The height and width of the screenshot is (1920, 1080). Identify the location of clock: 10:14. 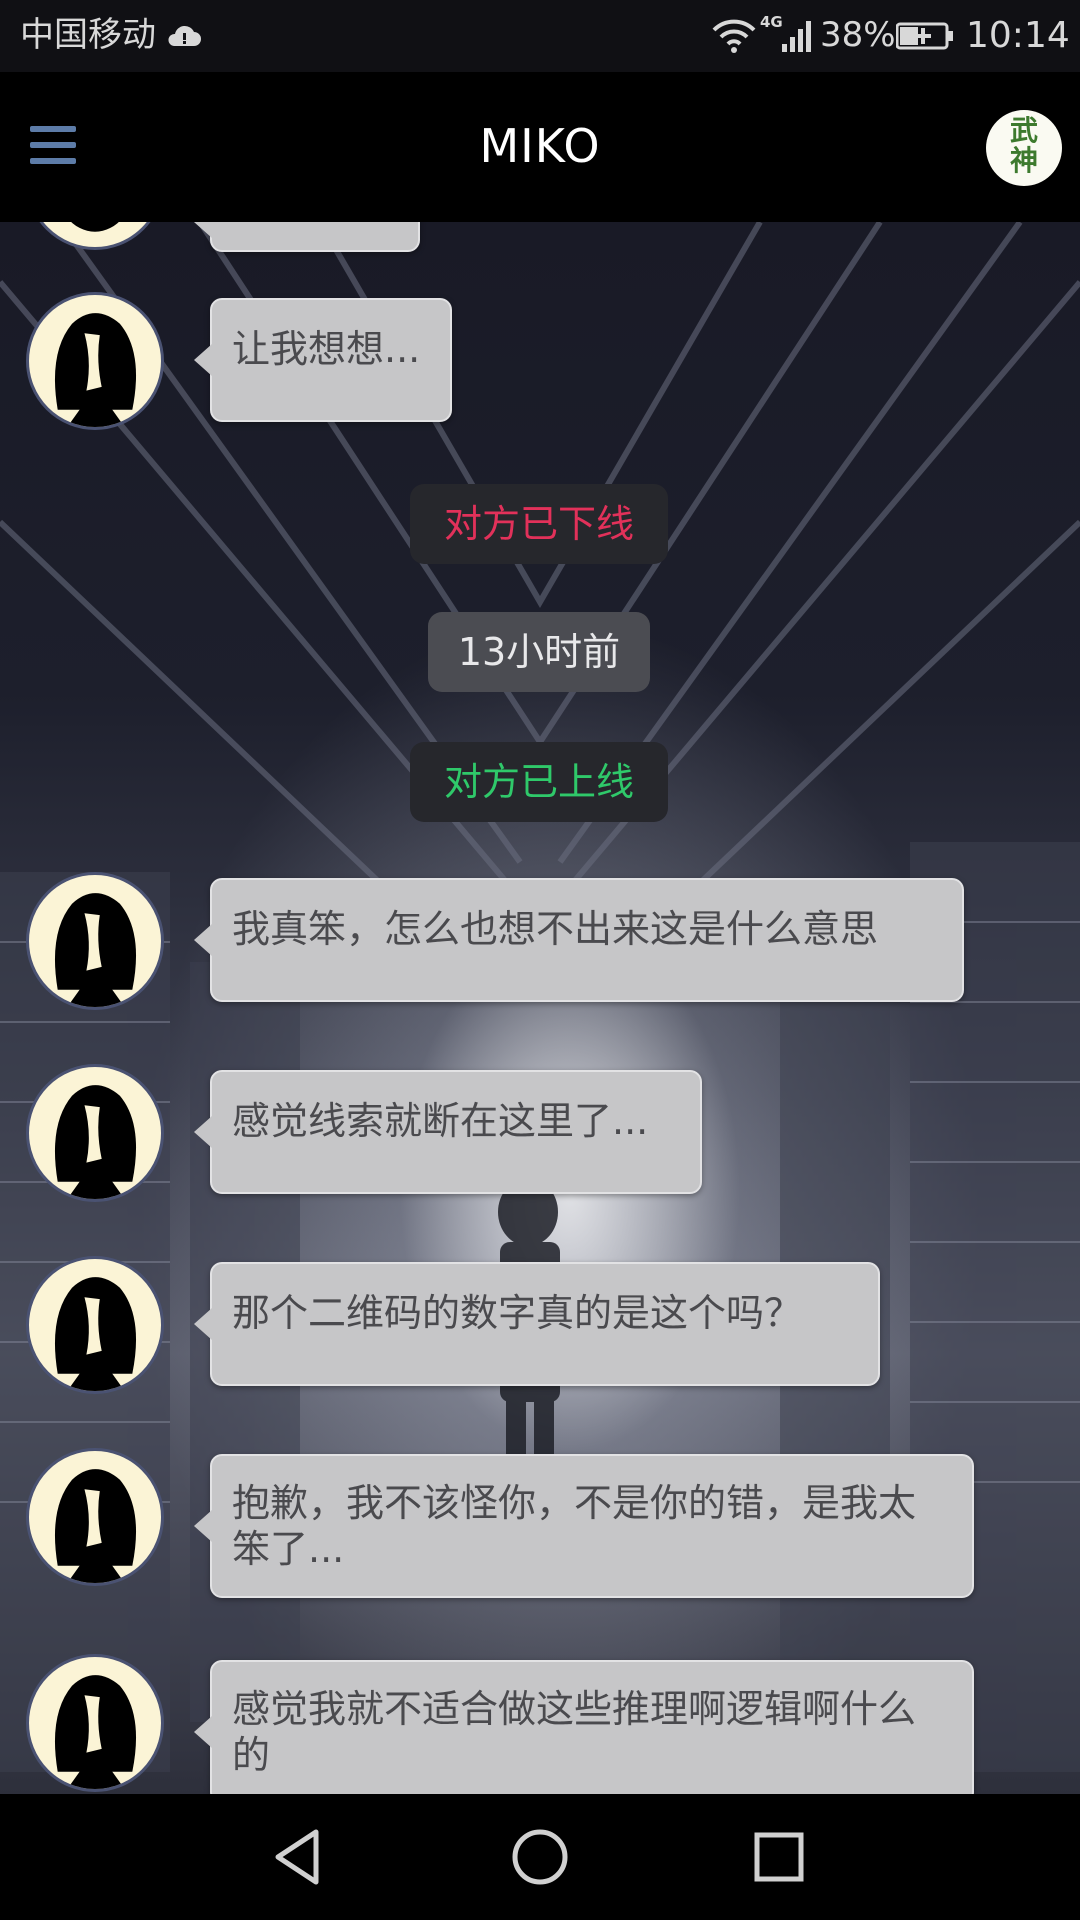
(1018, 35).